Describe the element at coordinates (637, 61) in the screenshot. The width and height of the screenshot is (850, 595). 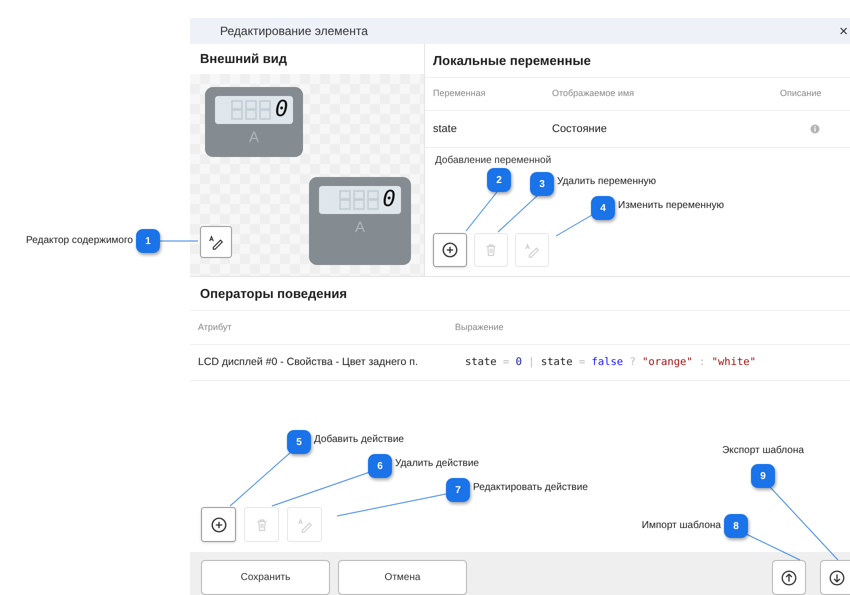
I see `section-heading: Локальные переменные` at that location.